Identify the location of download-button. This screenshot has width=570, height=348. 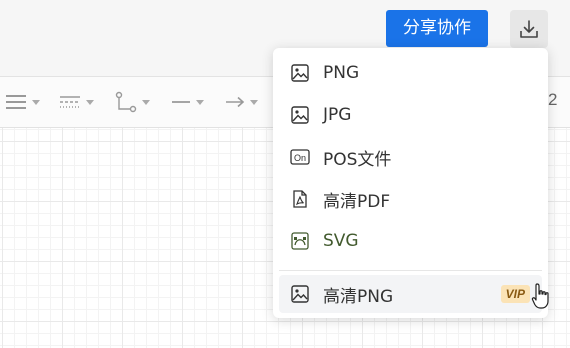
(529, 29).